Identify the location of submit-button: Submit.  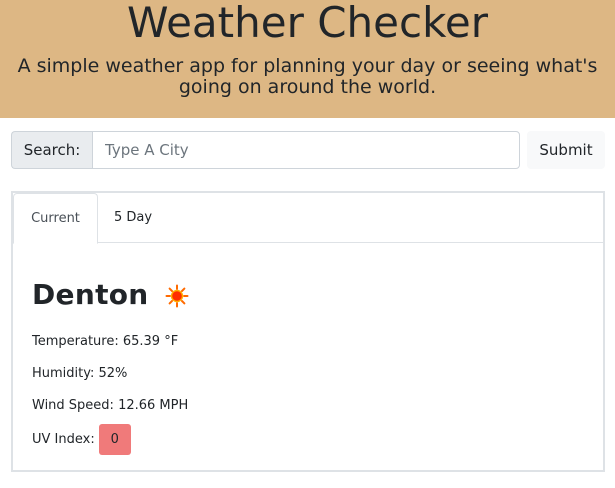
(566, 150).